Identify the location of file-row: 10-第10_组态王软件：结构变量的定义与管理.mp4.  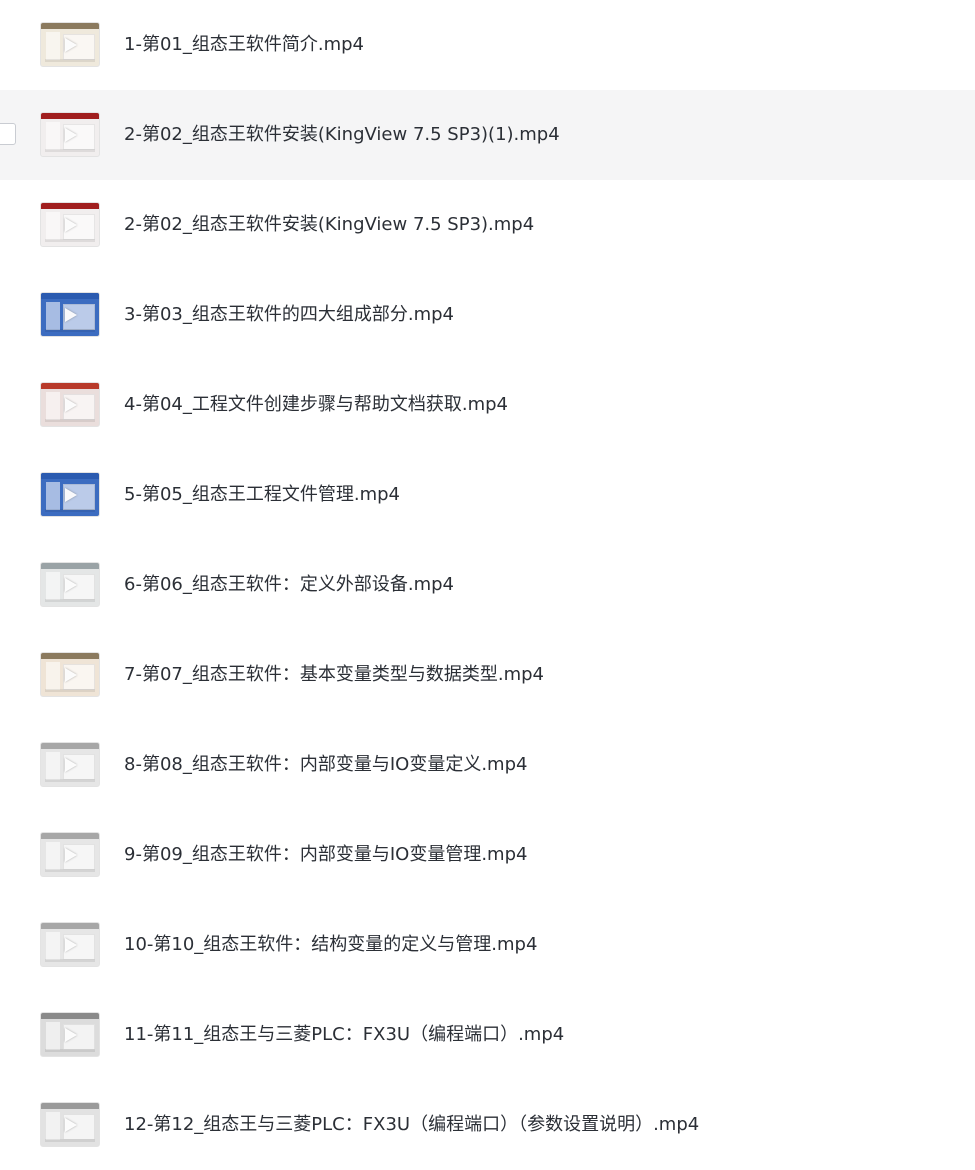
(487, 945).